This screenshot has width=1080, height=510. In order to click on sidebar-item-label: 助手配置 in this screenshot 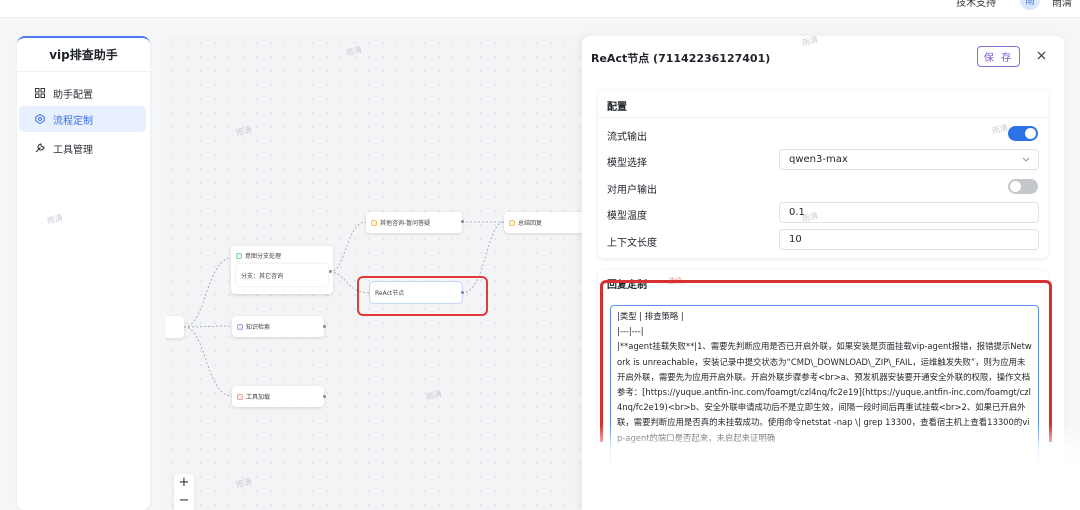, I will do `click(73, 95)`.